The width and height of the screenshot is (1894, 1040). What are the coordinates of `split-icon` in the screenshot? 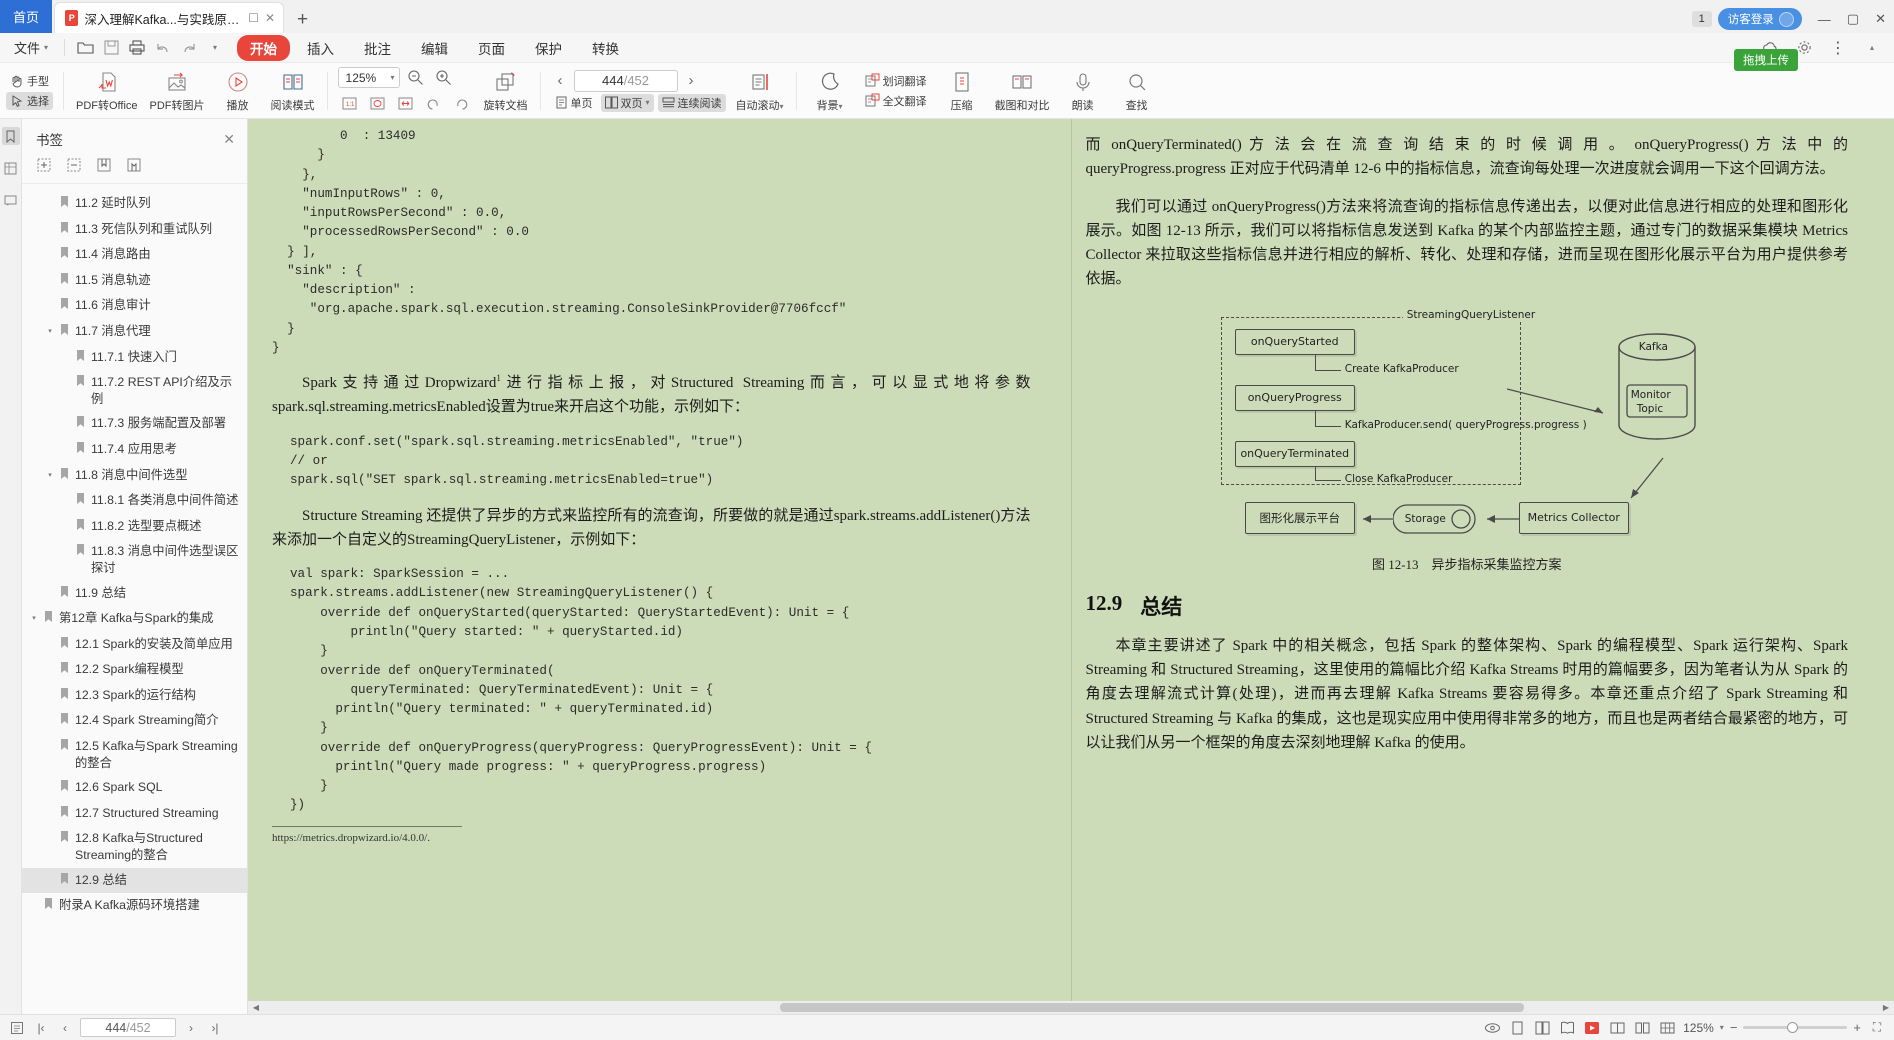 It's located at (1617, 1028).